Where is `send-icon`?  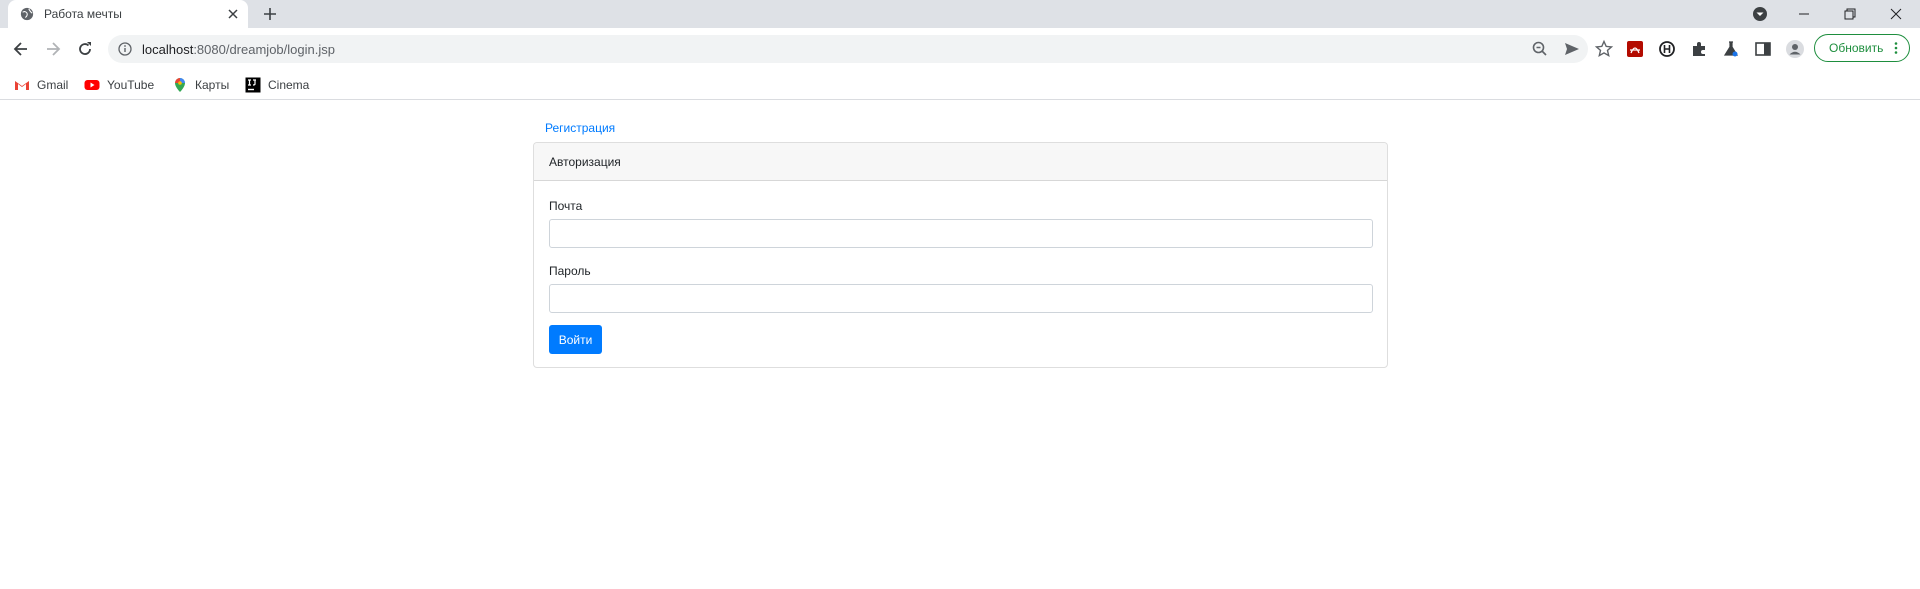
send-icon is located at coordinates (1572, 49).